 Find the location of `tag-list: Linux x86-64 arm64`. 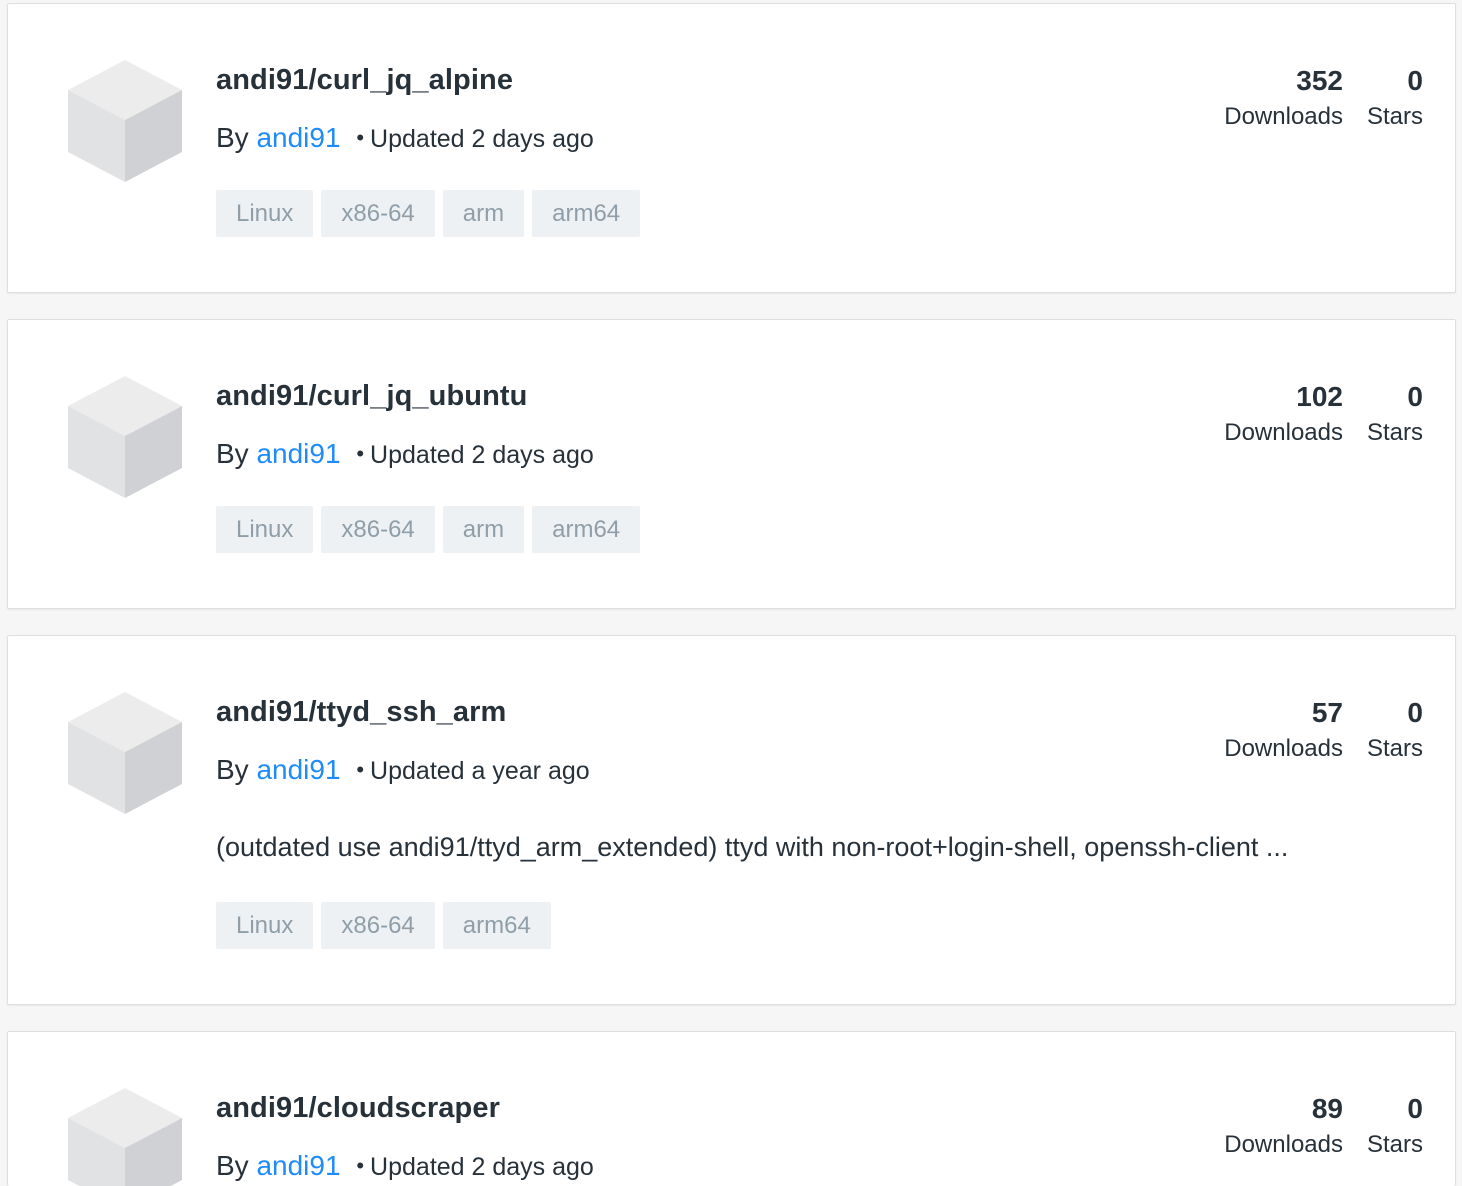

tag-list: Linux x86-64 arm64 is located at coordinates (383, 925).